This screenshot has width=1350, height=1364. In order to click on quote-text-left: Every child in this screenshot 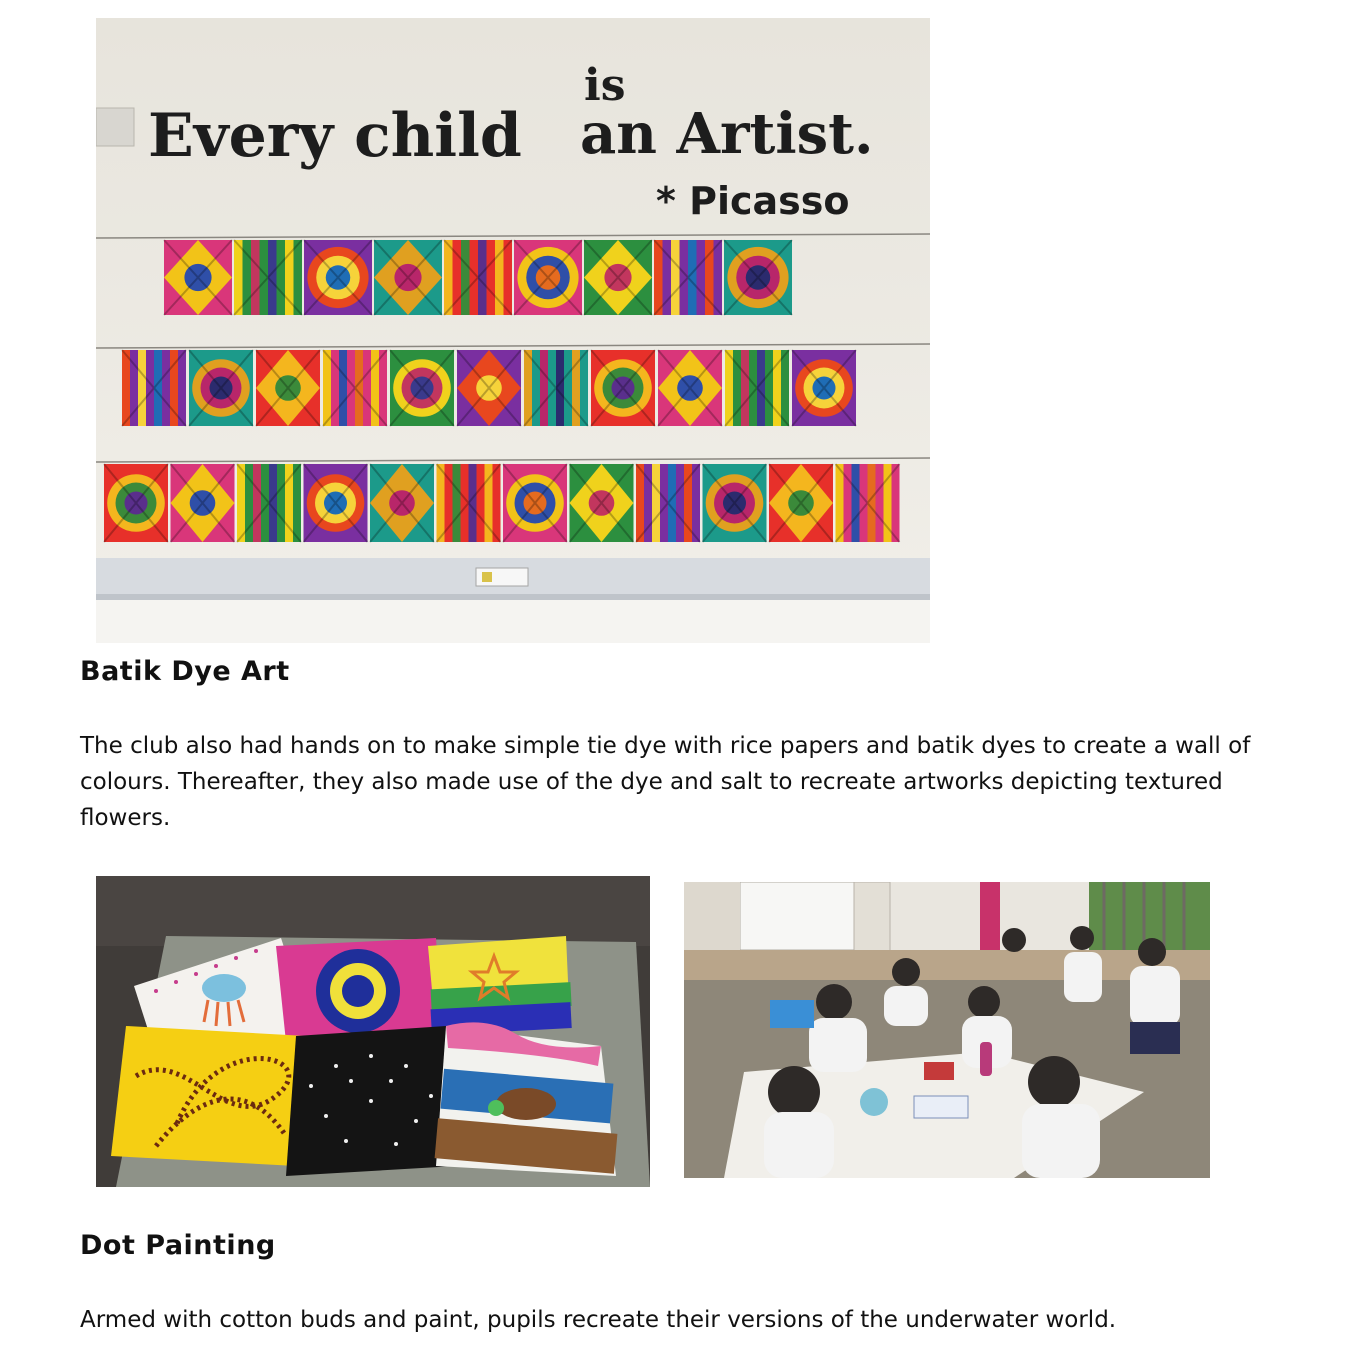, I will do `click(335, 136)`.